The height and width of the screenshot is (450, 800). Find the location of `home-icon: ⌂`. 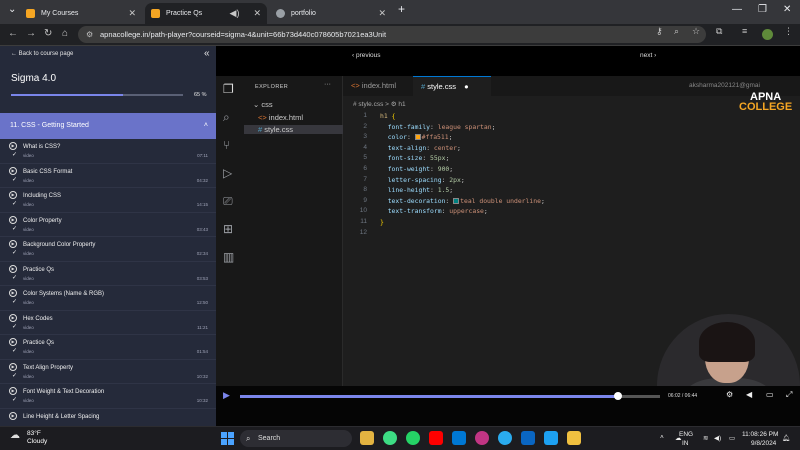

home-icon: ⌂ is located at coordinates (65, 33).